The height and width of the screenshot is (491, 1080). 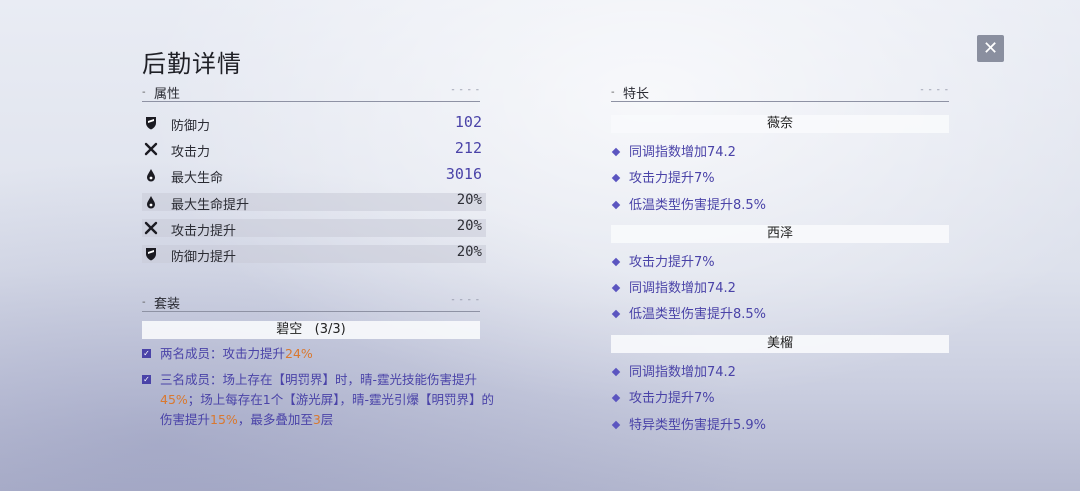 I want to click on close-icon: ✕, so click(x=990, y=48).